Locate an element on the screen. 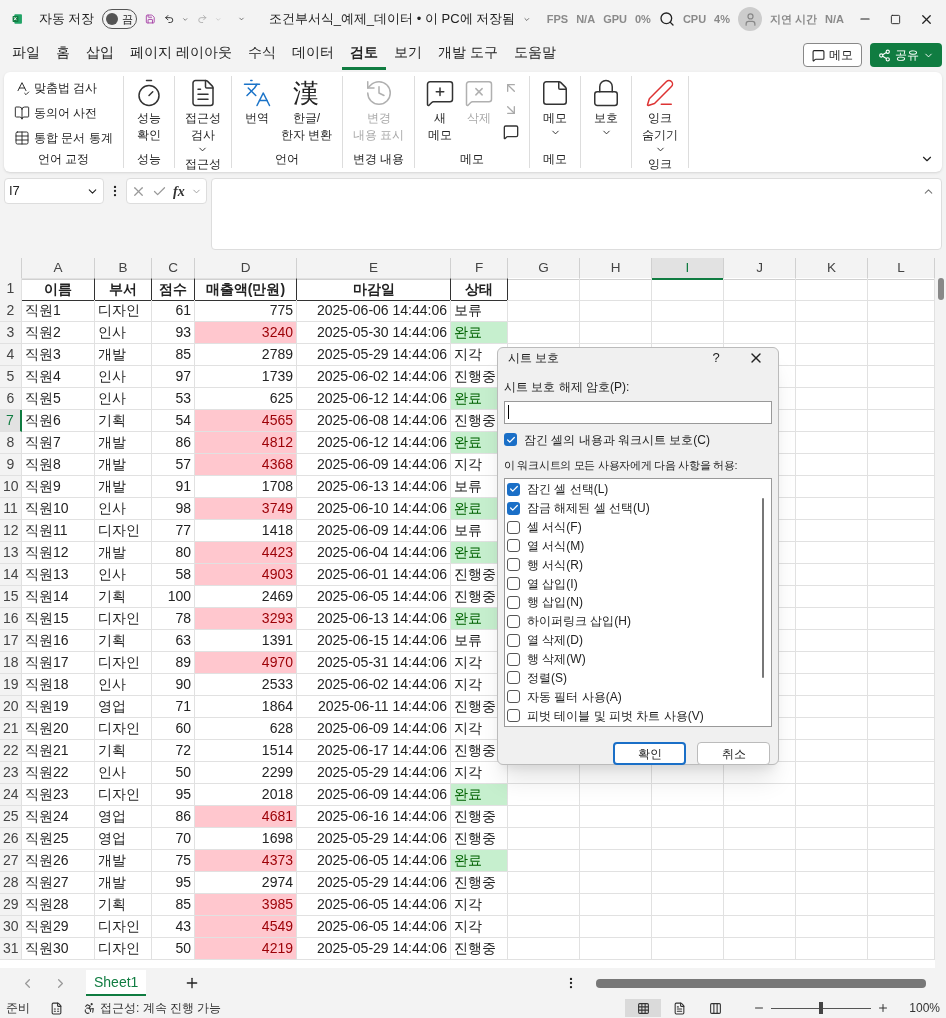  table-cell: 53 is located at coordinates (173, 399).